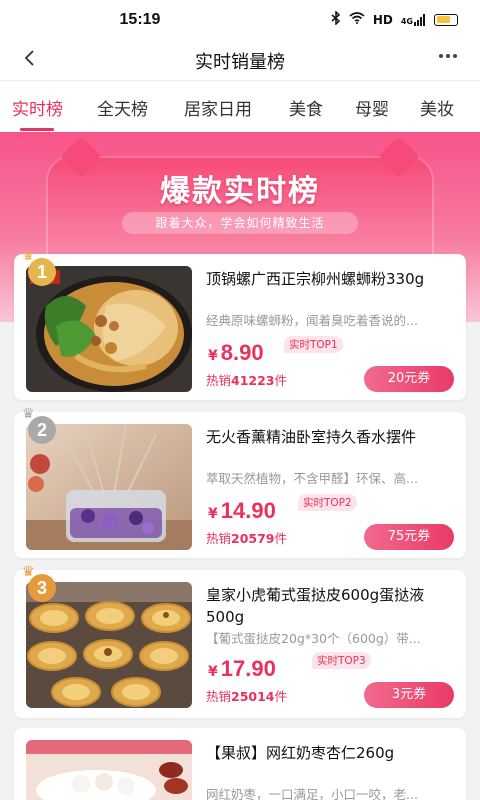 The height and width of the screenshot is (800, 480). What do you see at coordinates (311, 437) in the screenshot?
I see `product-title: 无火香薰精油卧室持久香水摆件` at bounding box center [311, 437].